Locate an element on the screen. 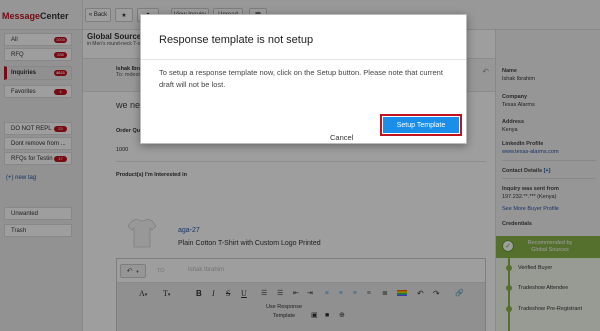  setup-template-label: Setup Template is located at coordinates (421, 125).